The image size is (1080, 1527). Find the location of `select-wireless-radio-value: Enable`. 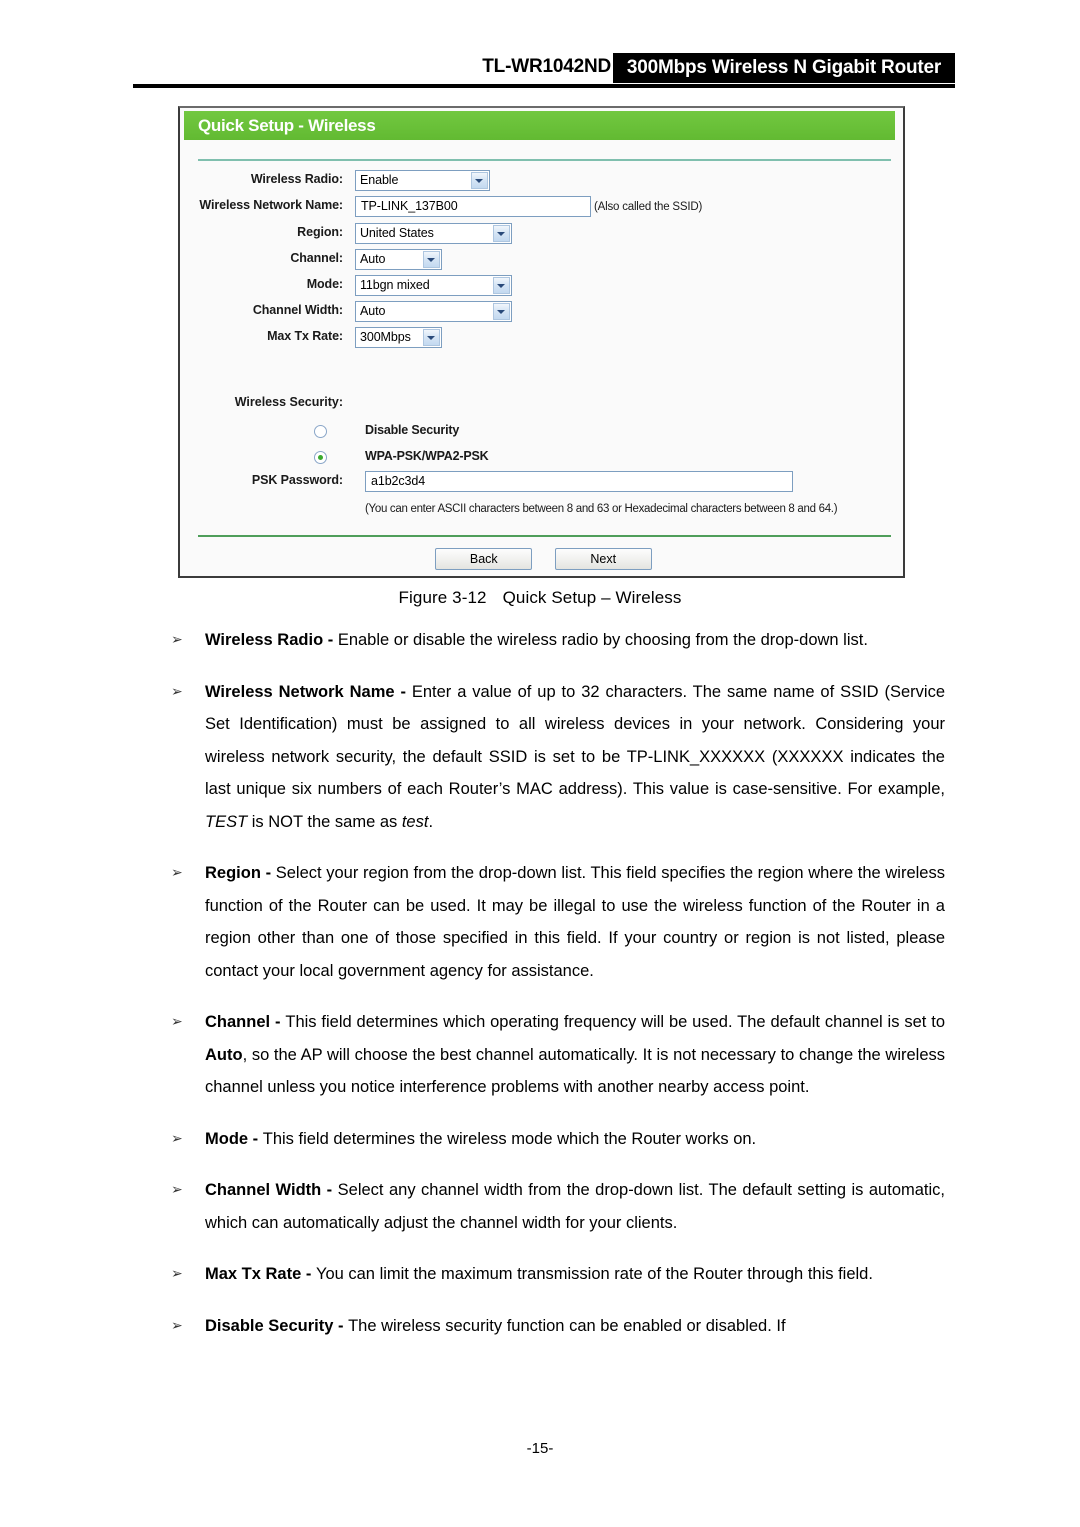

select-wireless-radio-value: Enable is located at coordinates (379, 180).